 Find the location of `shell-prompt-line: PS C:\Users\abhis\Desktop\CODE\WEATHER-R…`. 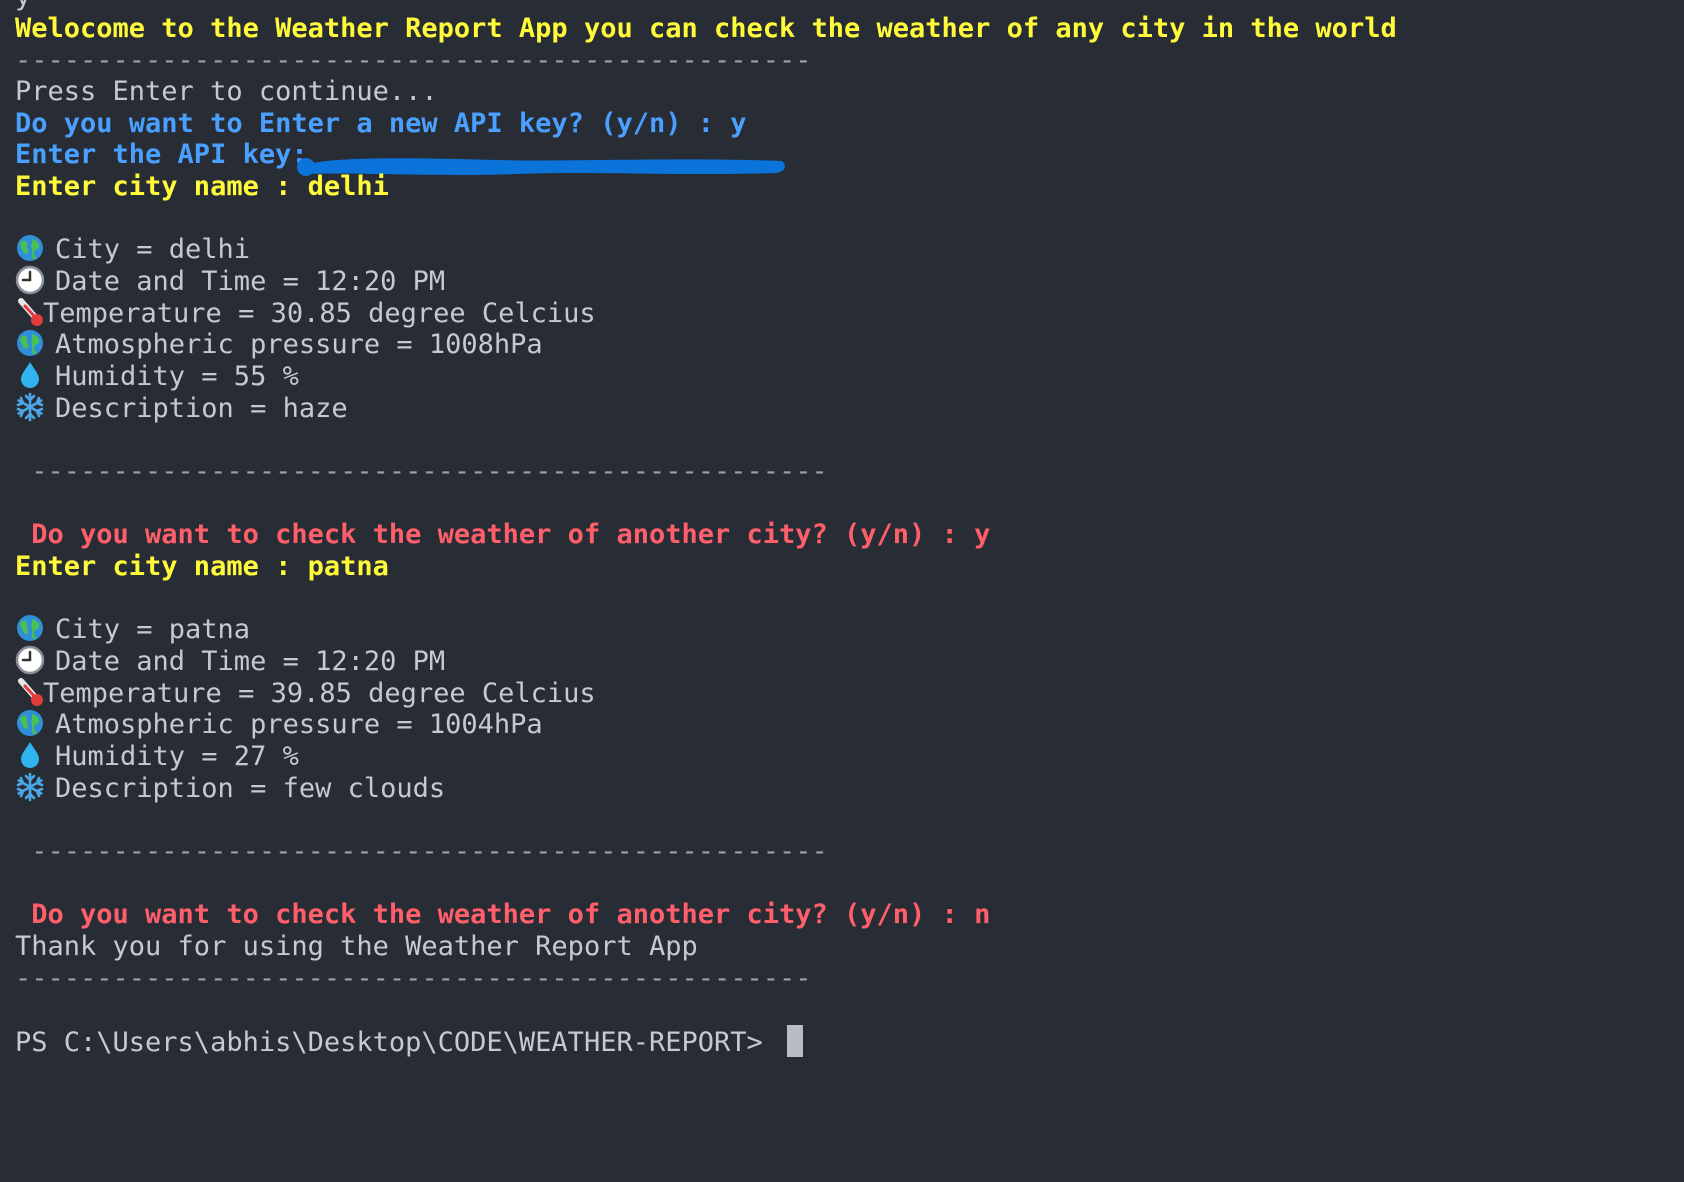

shell-prompt-line: PS C:\Users\abhis\Desktop\CODE\WEATHER-R… is located at coordinates (409, 1042).